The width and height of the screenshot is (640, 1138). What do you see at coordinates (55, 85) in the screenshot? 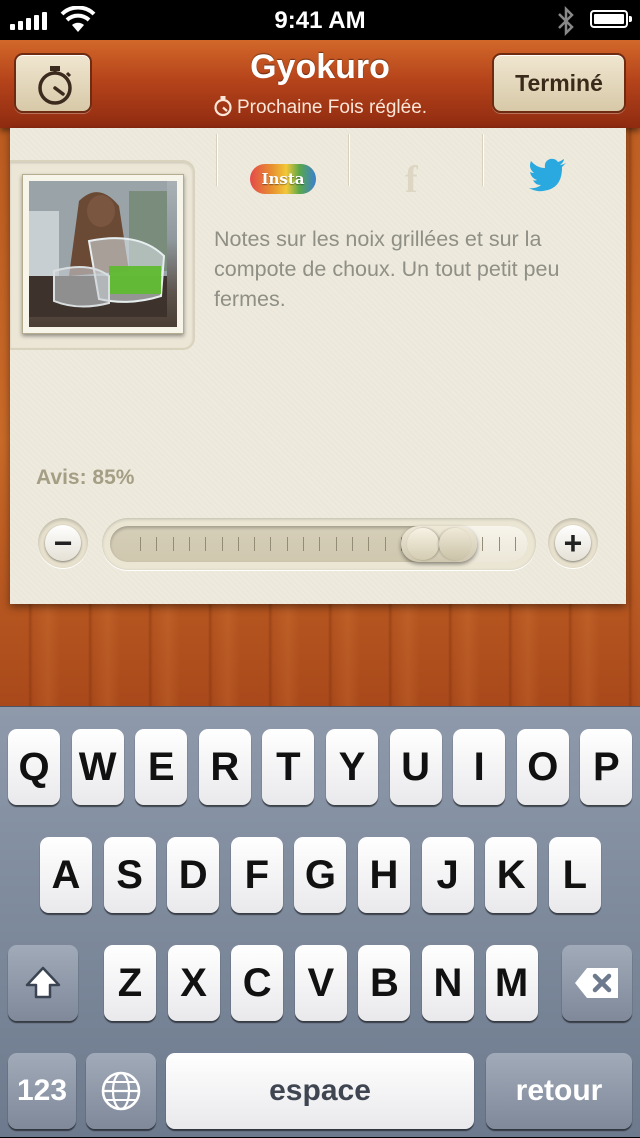
I see `stopwatch-icon` at bounding box center [55, 85].